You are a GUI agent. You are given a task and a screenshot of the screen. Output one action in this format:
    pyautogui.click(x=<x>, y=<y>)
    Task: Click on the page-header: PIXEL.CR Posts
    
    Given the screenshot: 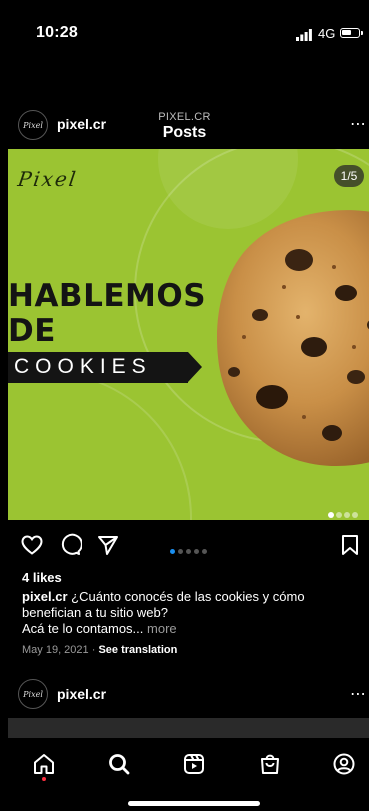 What is the action you would take?
    pyautogui.click(x=184, y=96)
    